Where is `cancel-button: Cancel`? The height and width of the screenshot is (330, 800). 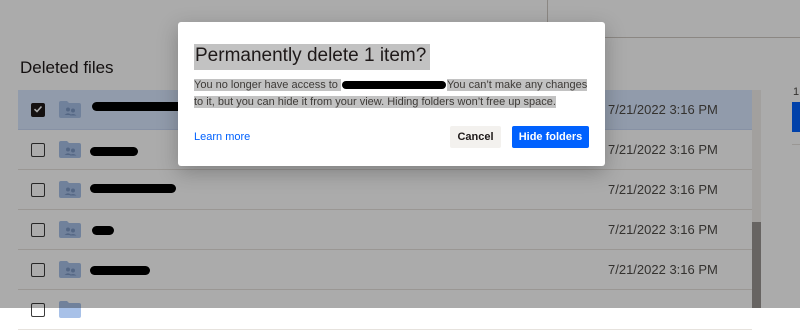
cancel-button: Cancel is located at coordinates (475, 137).